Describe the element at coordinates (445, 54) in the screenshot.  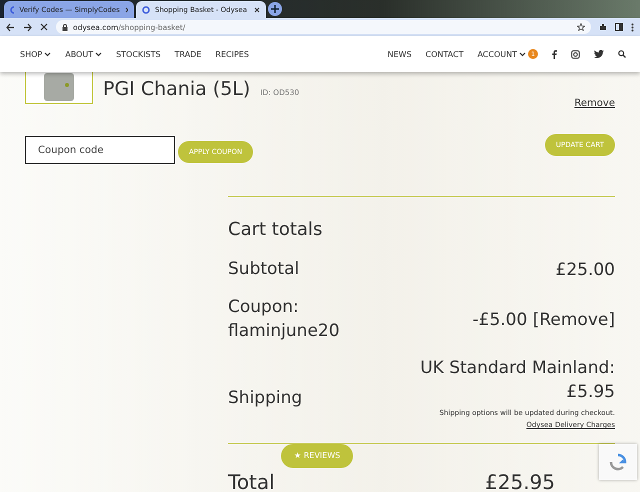
I see `nav-link: CONTACT` at that location.